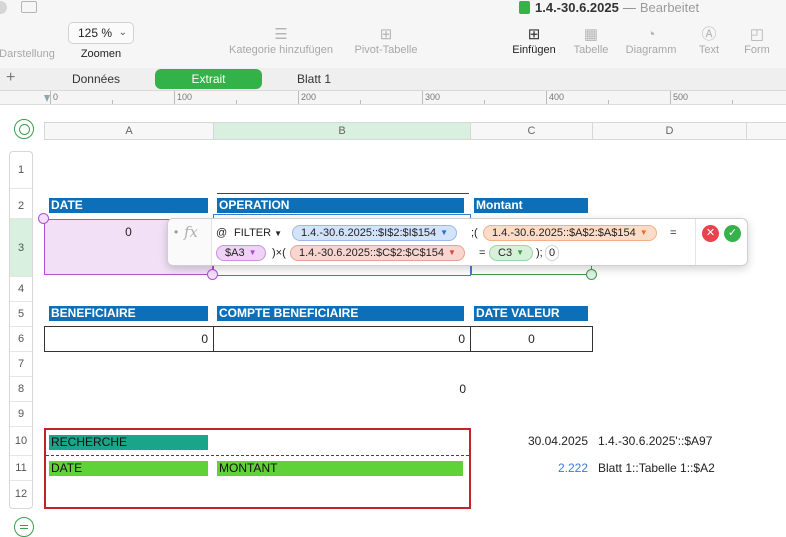 The height and width of the screenshot is (537, 786). I want to click on token-range-i-label: 1.4.-30.6.2025::$I$2:$I$154, so click(369, 233).